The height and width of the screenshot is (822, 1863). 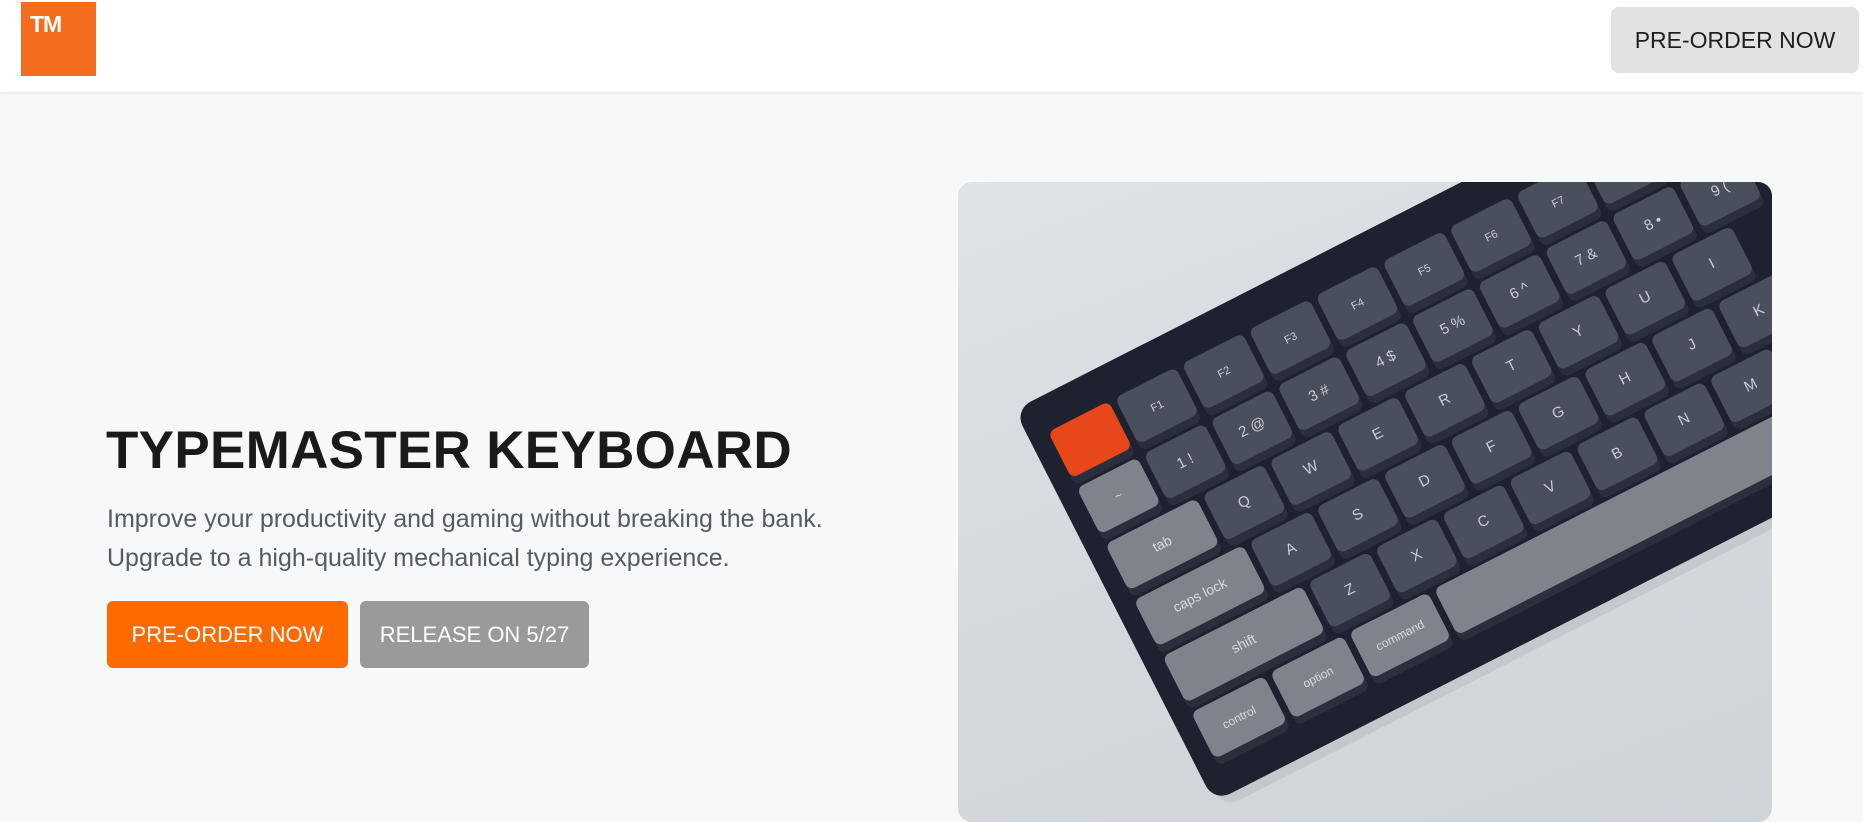 I want to click on top-navbar: TM PRE-ORDER NOW, so click(x=931, y=46).